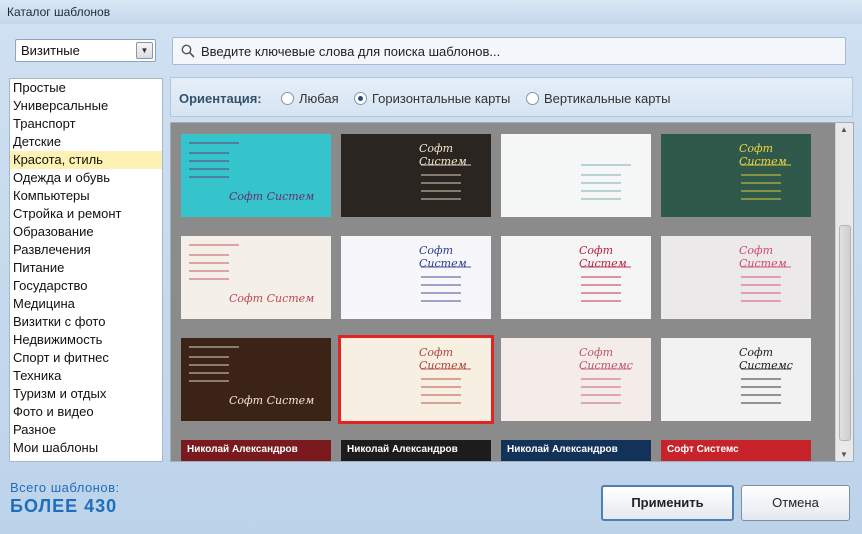 Image resolution: width=862 pixels, height=534 pixels. I want to click on sidebar-item: Техника, so click(86, 376).